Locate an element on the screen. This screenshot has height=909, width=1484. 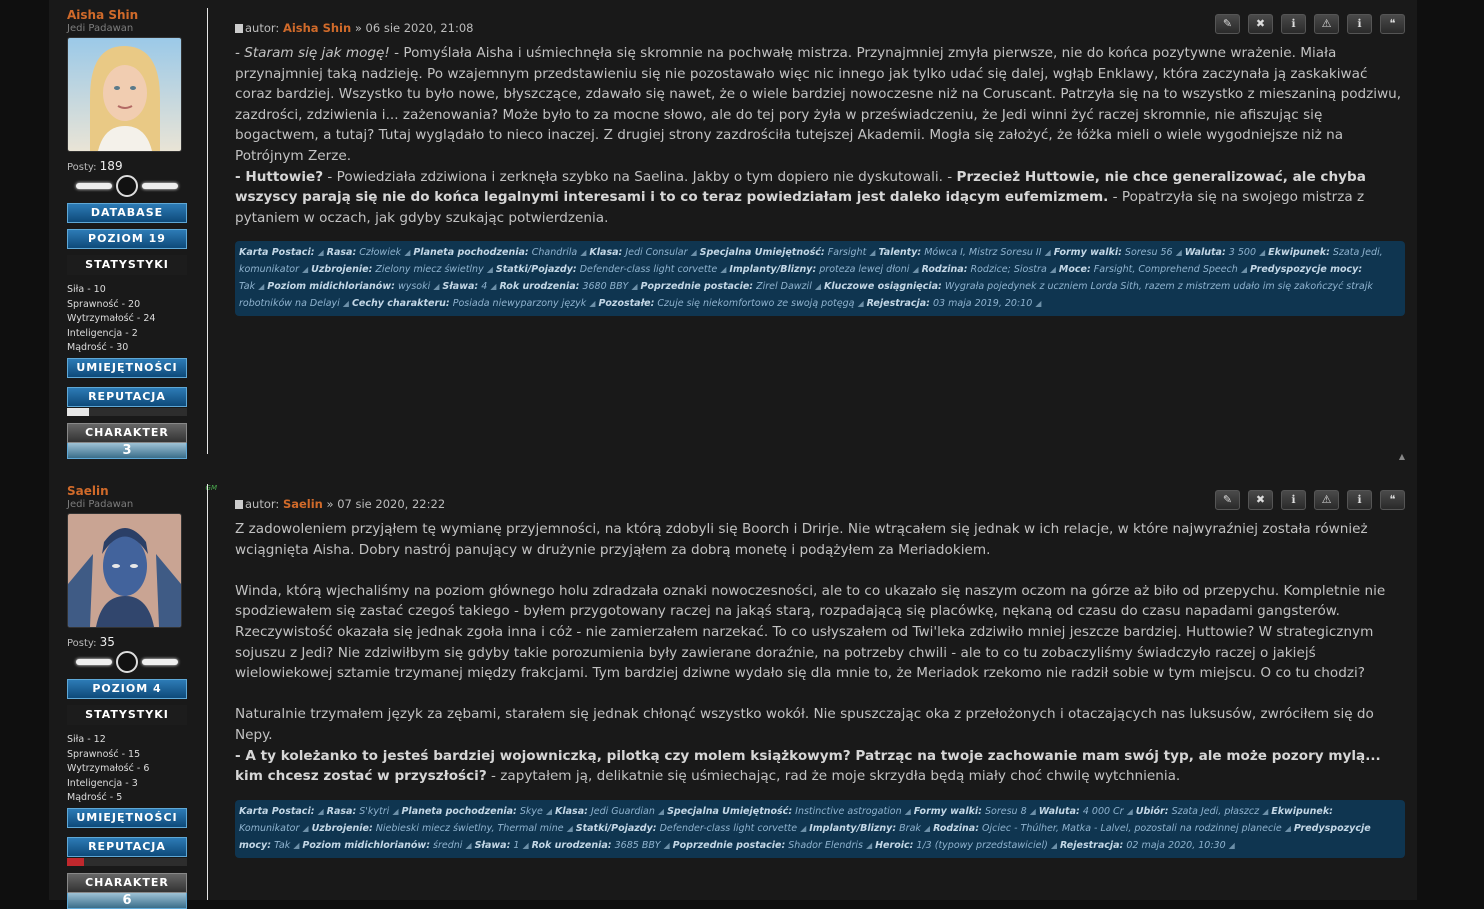
sheet-field-label: Rok urodzenia: is located at coordinates (571, 845).